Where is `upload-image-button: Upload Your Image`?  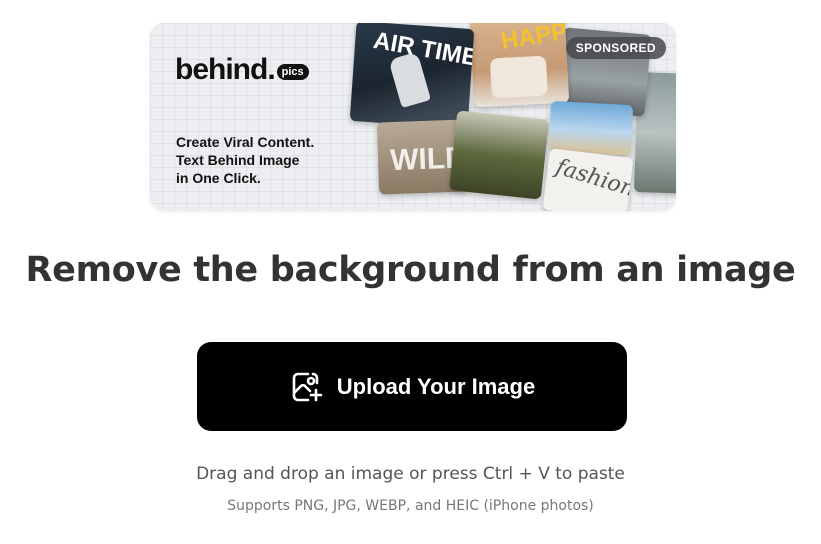 upload-image-button: Upload Your Image is located at coordinates (412, 386).